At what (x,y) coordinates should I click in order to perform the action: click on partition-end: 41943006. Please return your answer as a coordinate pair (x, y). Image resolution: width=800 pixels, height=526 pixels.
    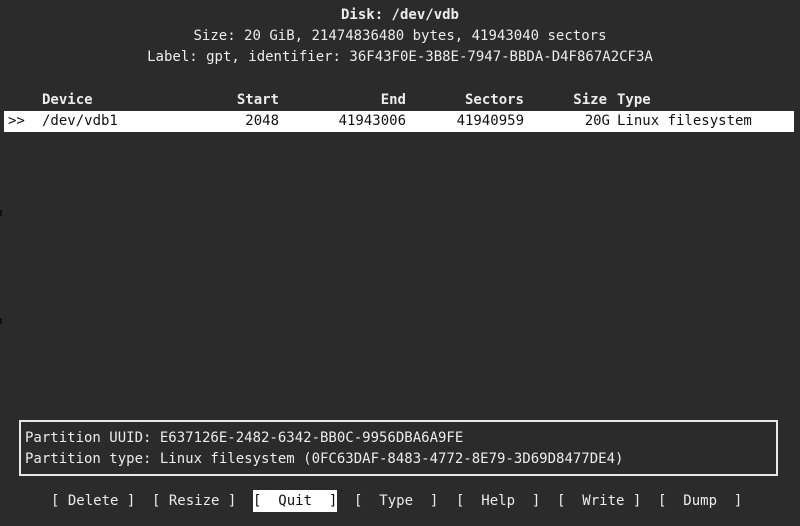
    Looking at the image, I should click on (372, 121).